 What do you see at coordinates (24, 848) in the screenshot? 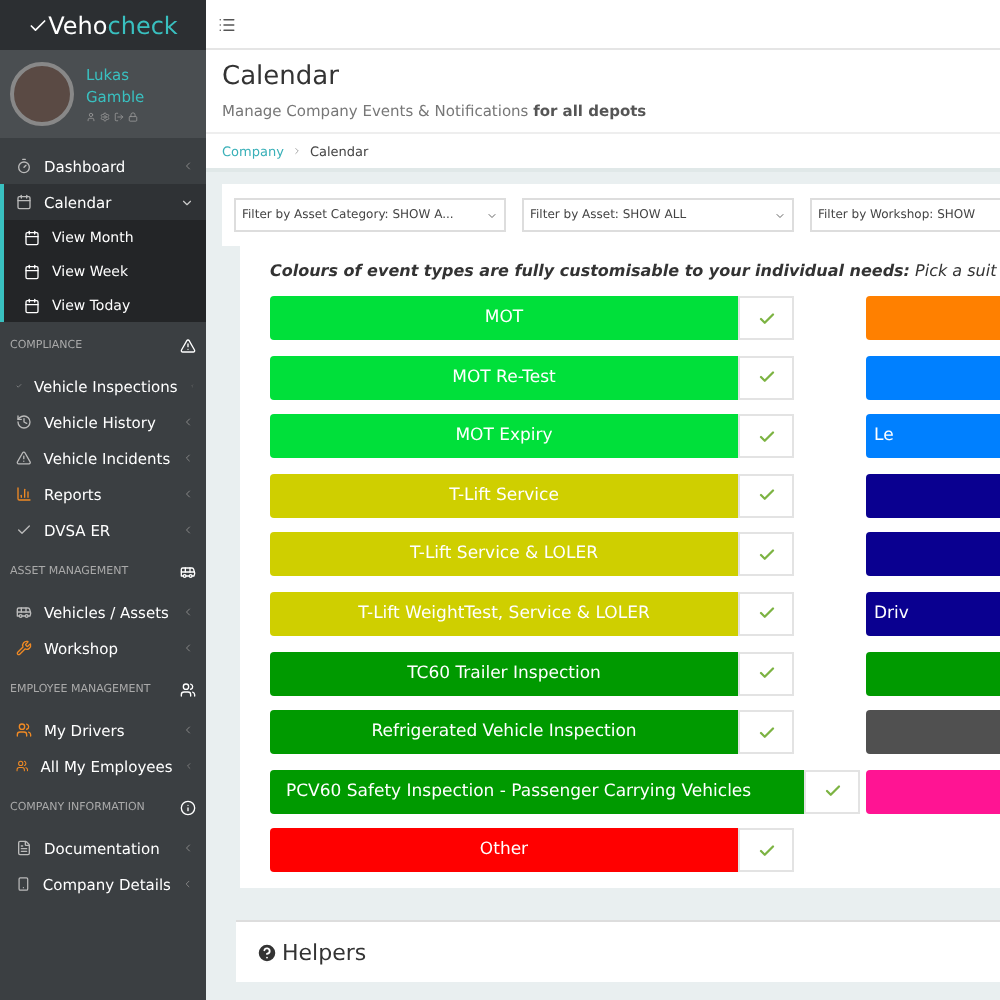
I see `document-icon` at bounding box center [24, 848].